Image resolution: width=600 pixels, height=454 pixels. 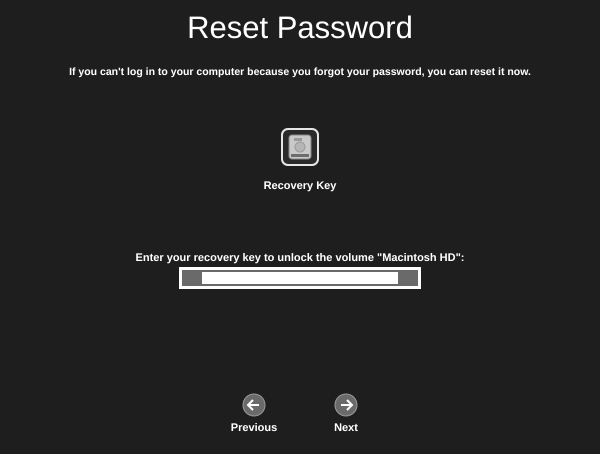 I want to click on previous-button: Previous, so click(x=254, y=413).